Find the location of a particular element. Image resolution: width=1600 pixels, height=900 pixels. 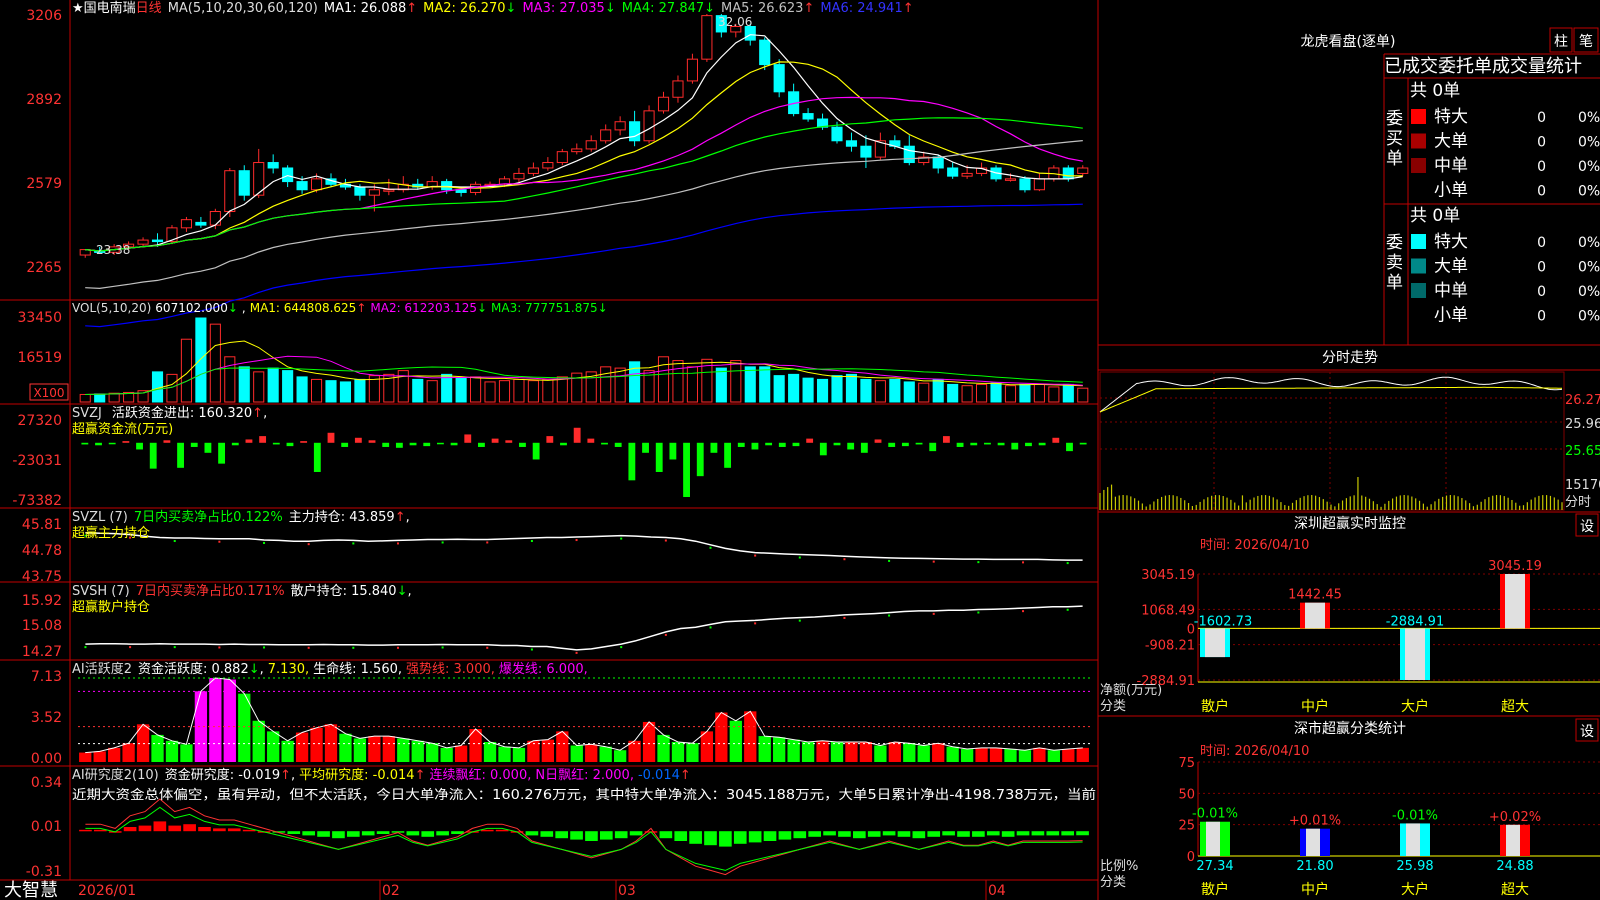

classify-change: +0.01% is located at coordinates (1315, 821).